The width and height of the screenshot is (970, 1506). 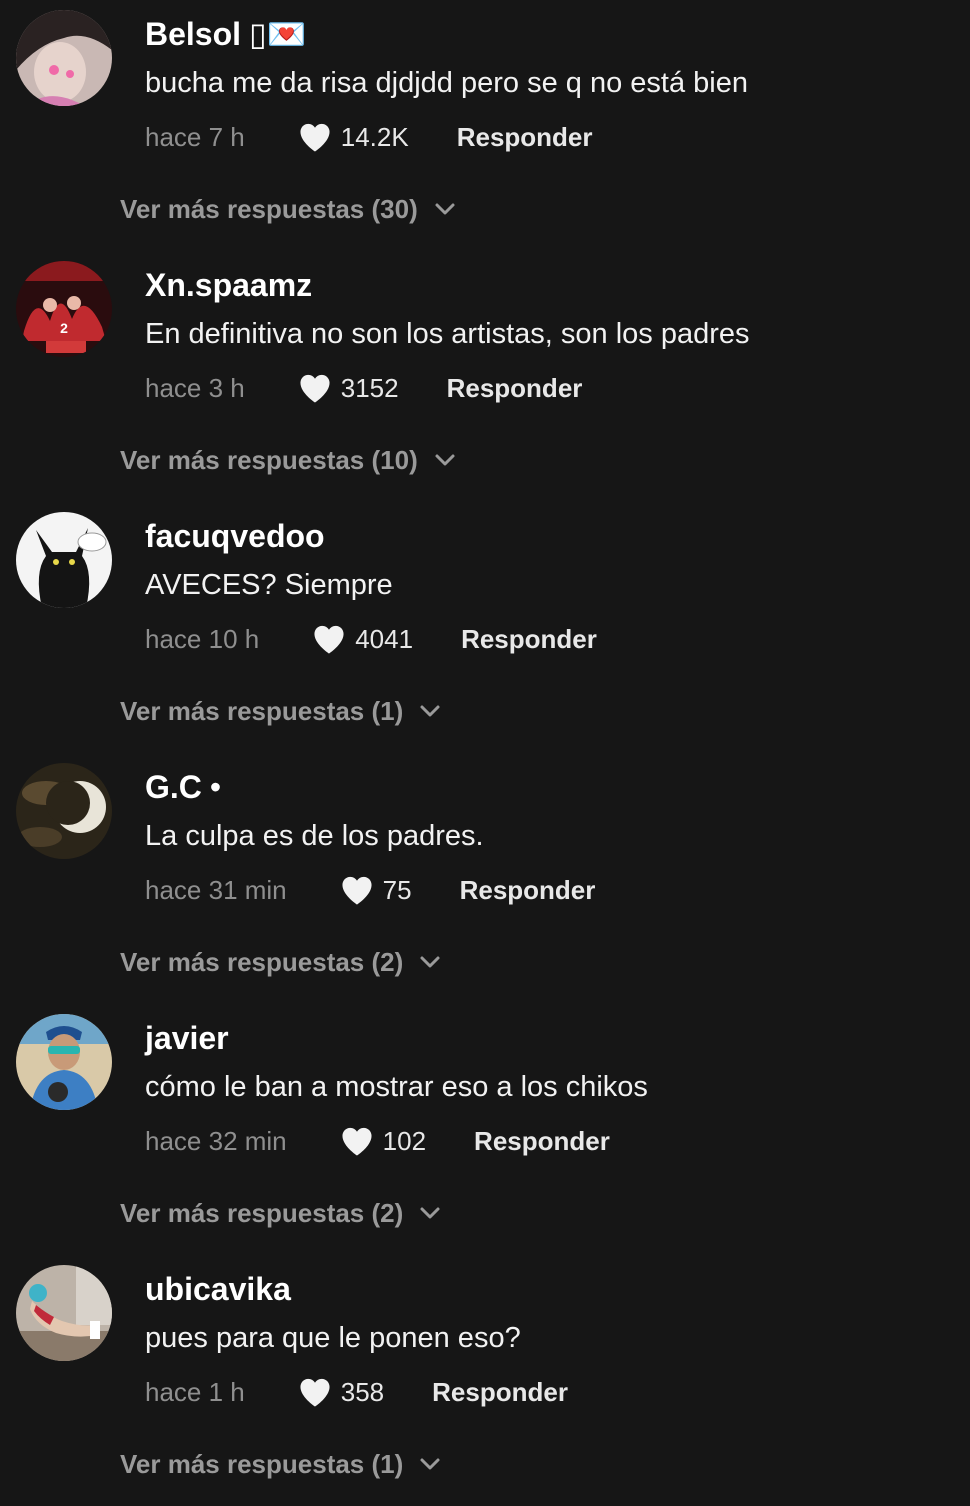 I want to click on comment-meta: hace 10 h 4041 Responder, so click(x=371, y=639).